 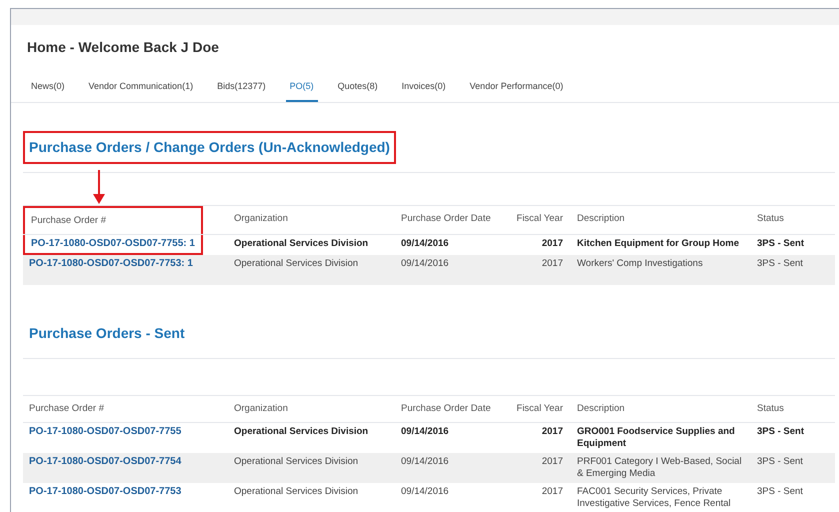 I want to click on description-cell-text: GRO001 Foodservice Supplies and Equipment, so click(x=656, y=438).